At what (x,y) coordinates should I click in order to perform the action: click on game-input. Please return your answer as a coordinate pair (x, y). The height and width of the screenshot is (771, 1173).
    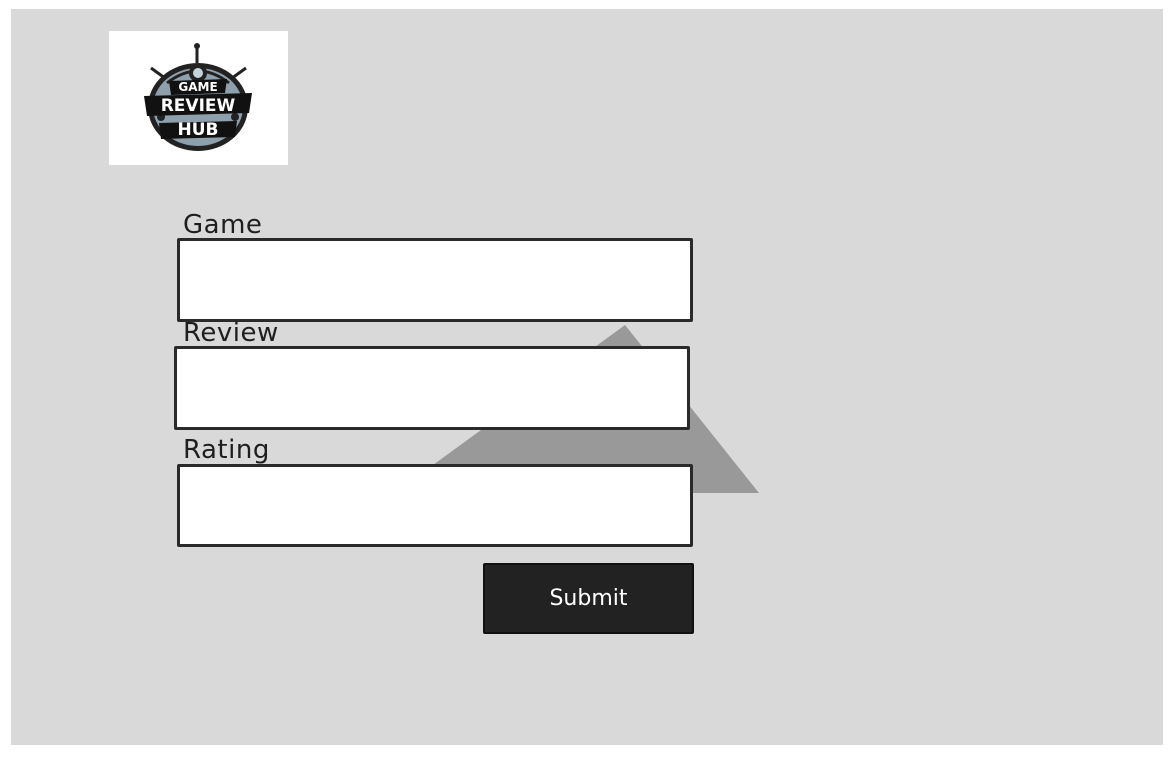
    Looking at the image, I should click on (435, 280).